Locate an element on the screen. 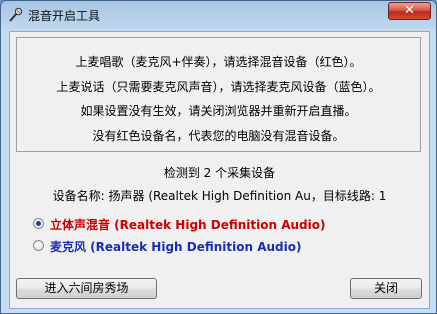  close-icon: ✕ is located at coordinates (409, 10).